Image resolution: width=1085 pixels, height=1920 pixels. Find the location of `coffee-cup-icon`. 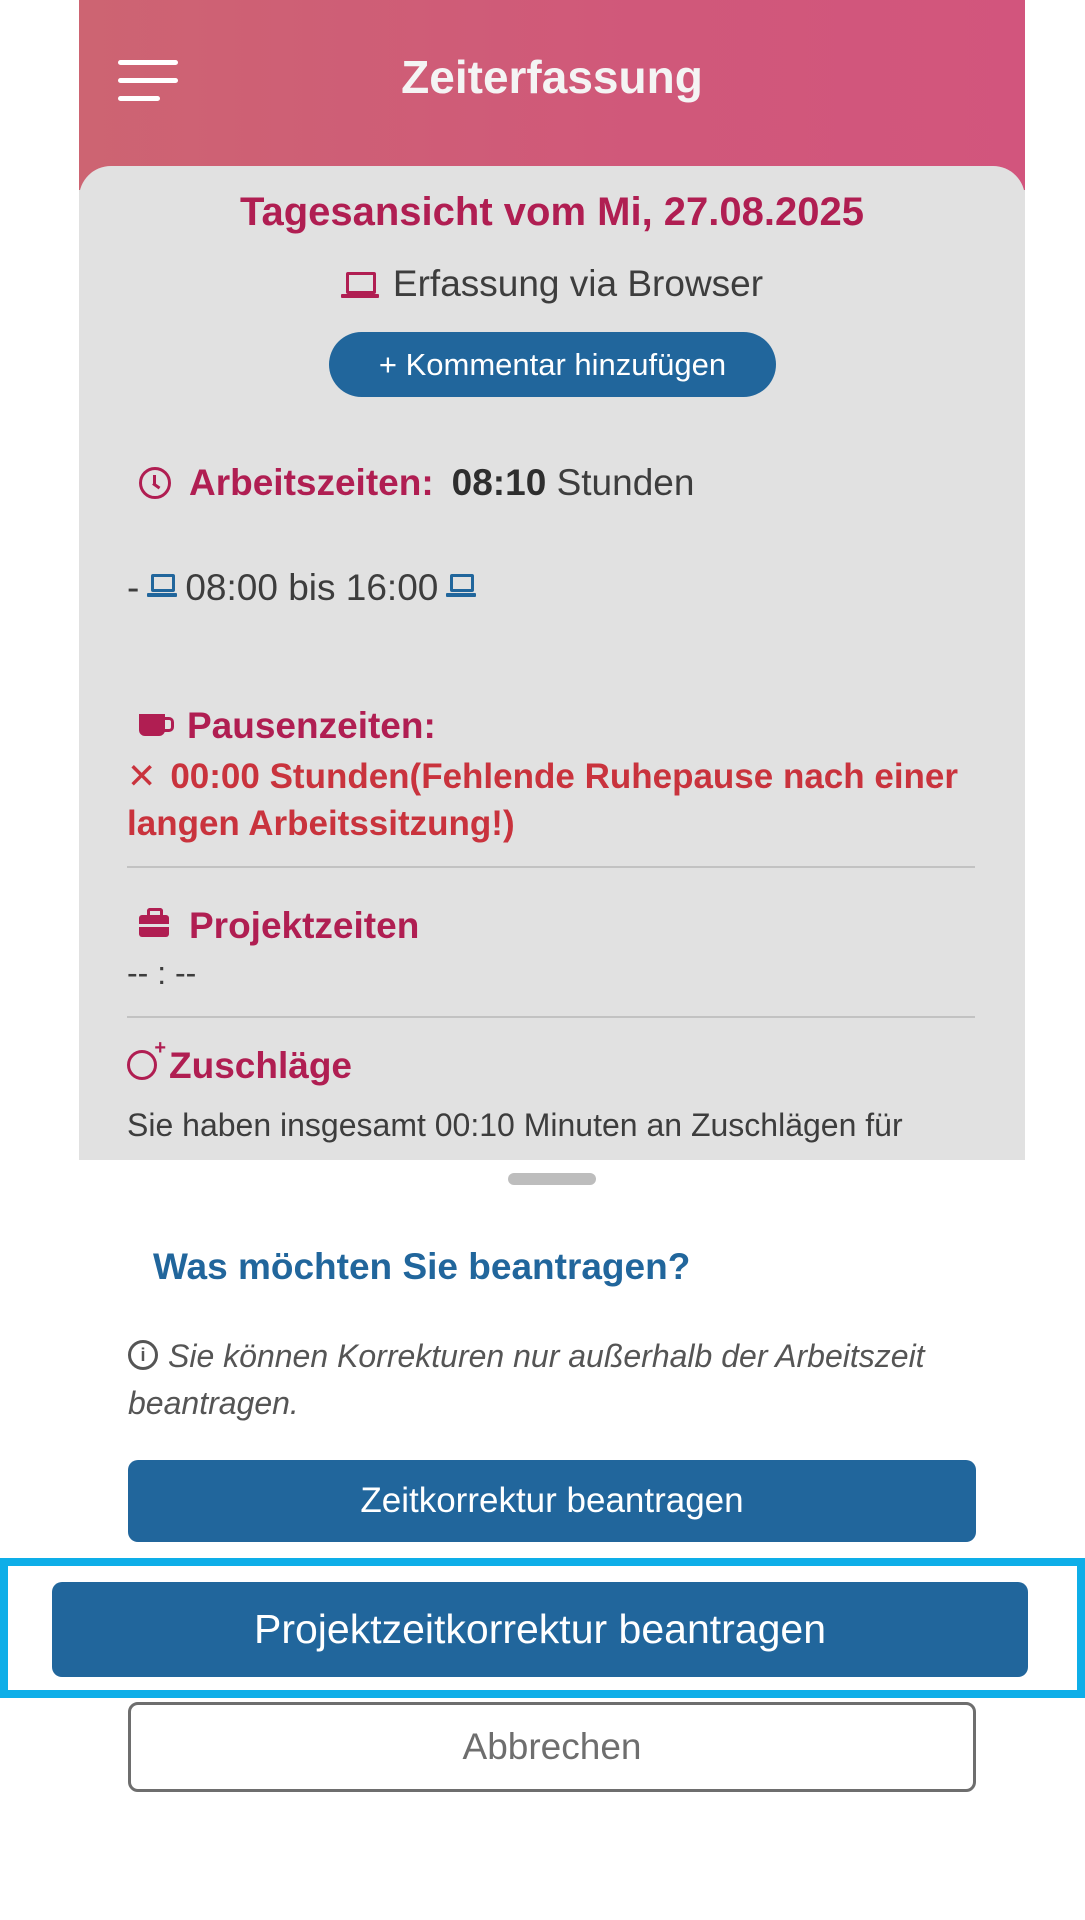

coffee-cup-icon is located at coordinates (156, 725).